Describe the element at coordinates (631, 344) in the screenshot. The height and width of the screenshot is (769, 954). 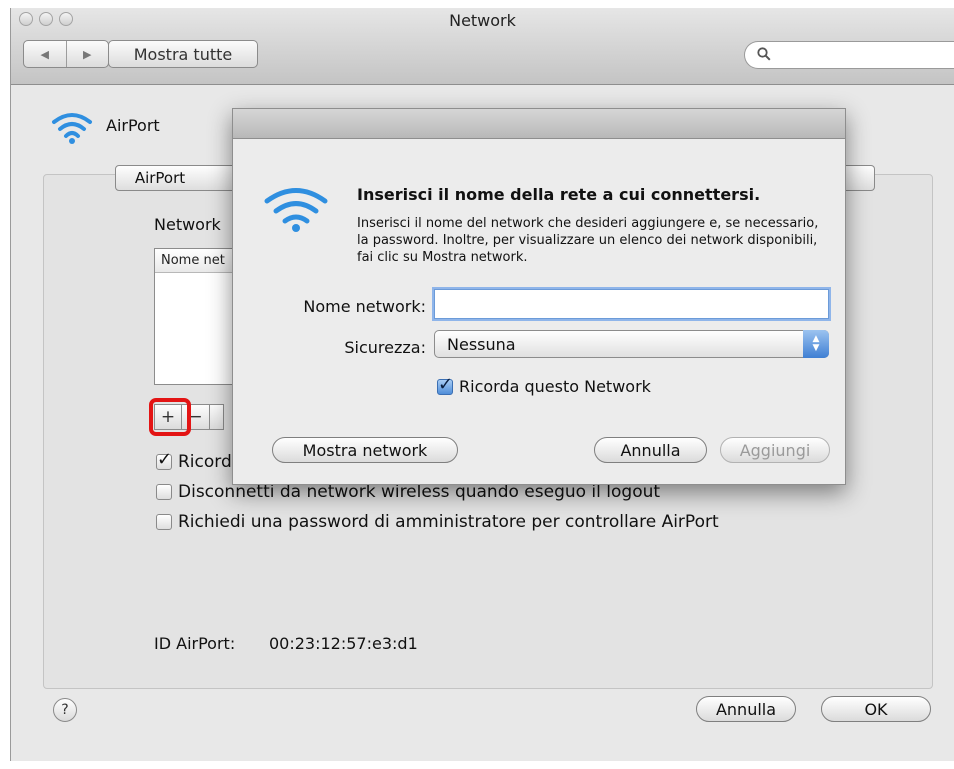
I see `security-select: Nessuna ▲ ▼` at that location.